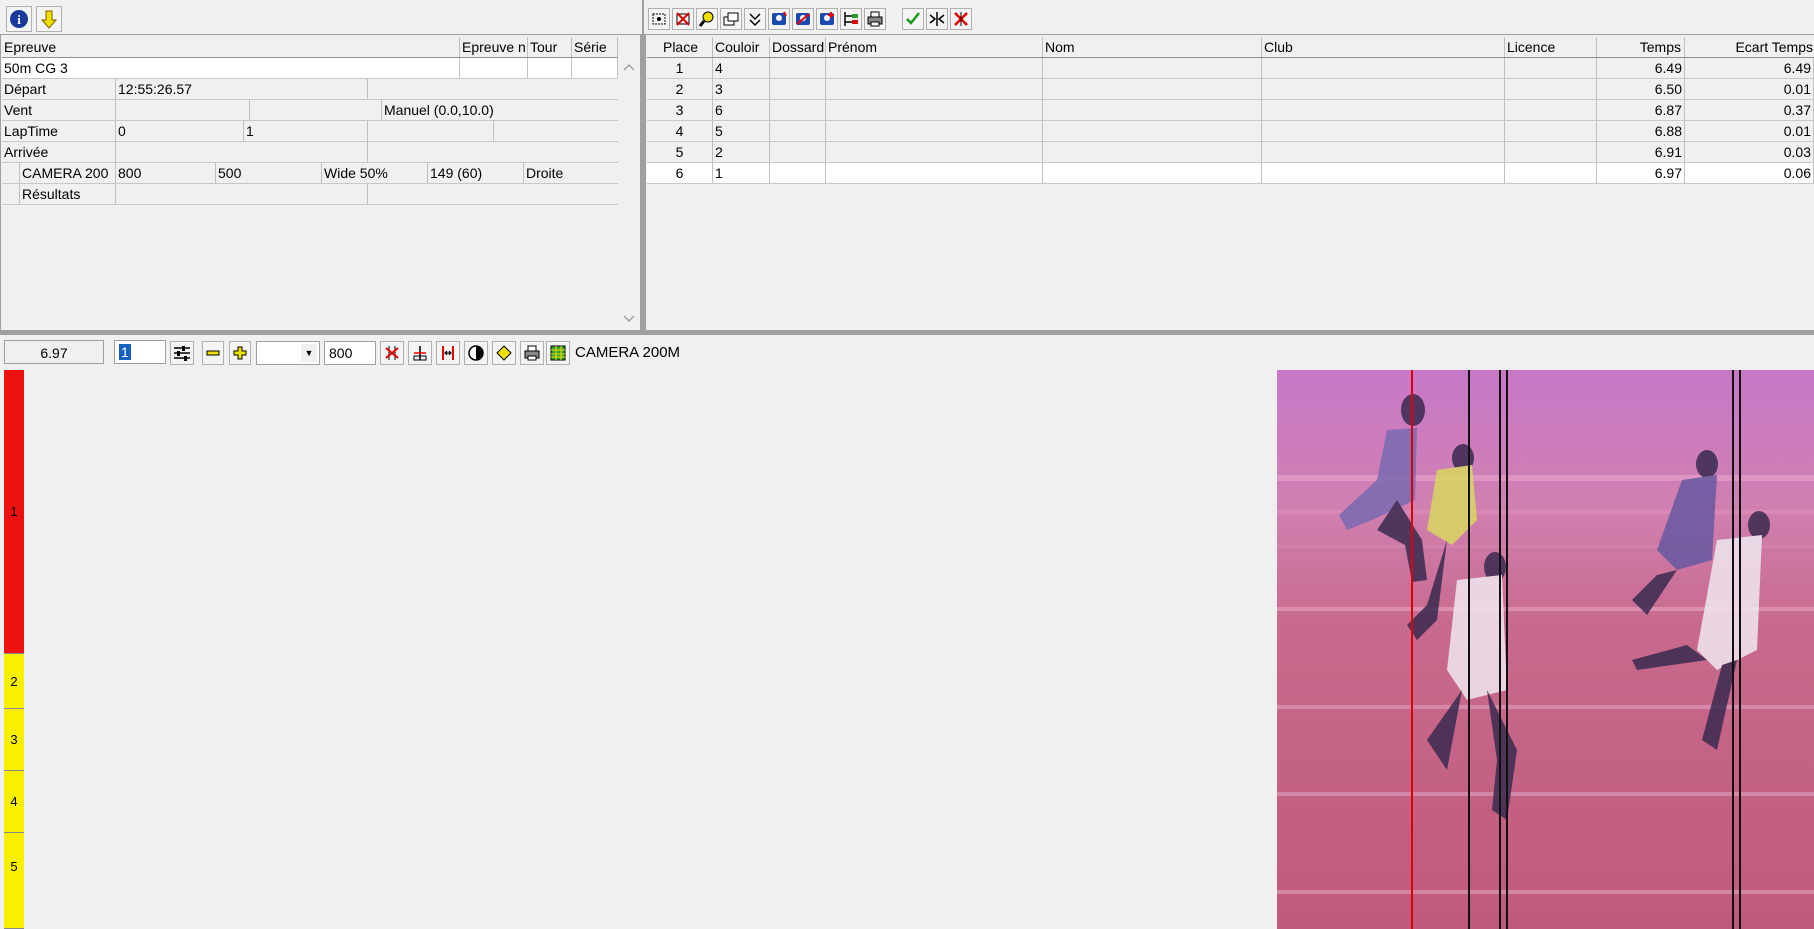  I want to click on sliders-icon, so click(182, 353).